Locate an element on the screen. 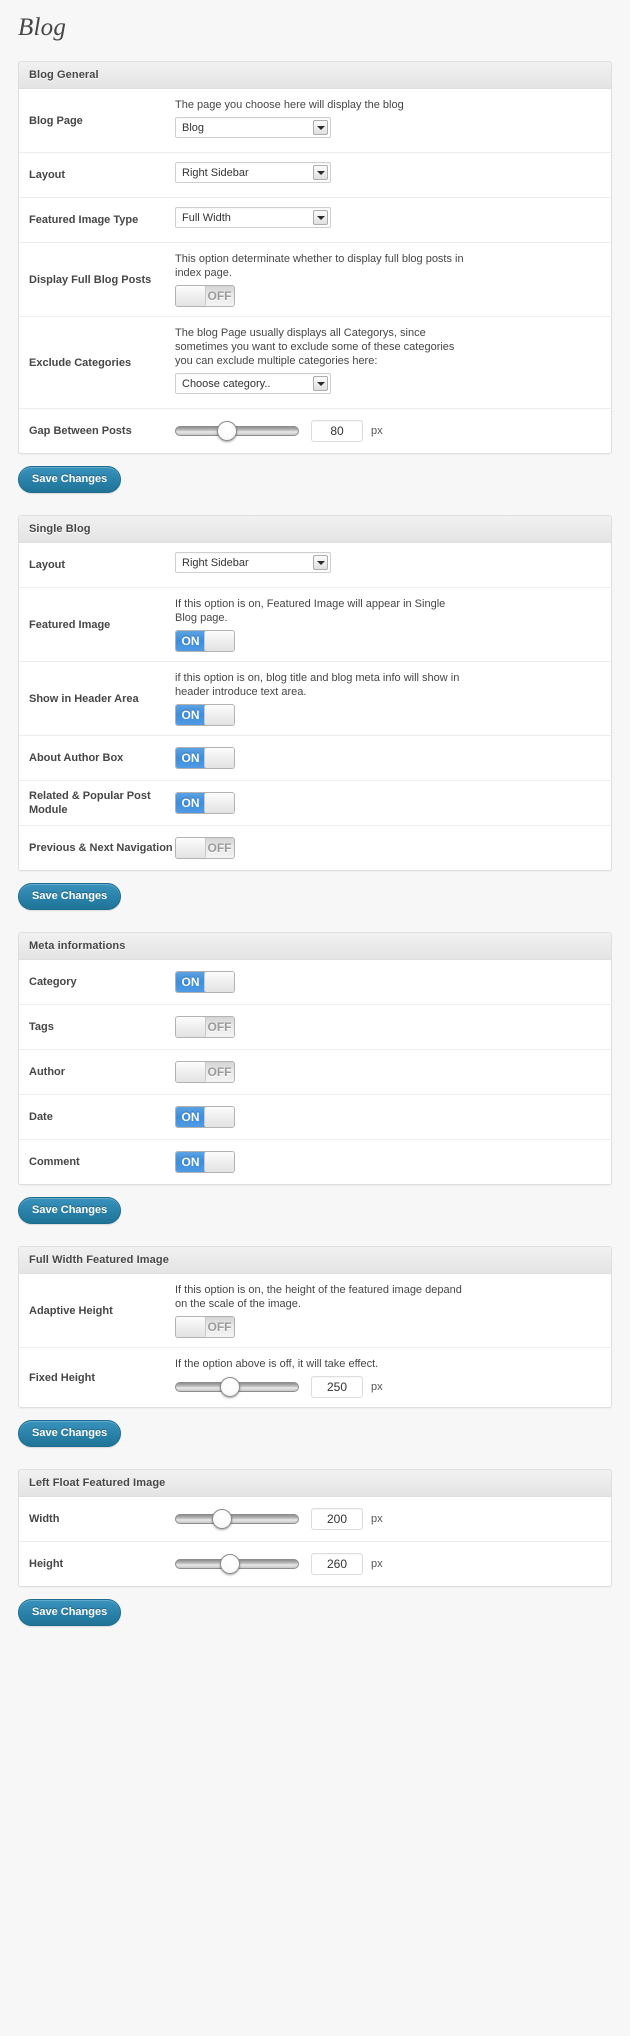 Image resolution: width=630 pixels, height=2036 pixels. row-label: Featured Image is located at coordinates (70, 624).